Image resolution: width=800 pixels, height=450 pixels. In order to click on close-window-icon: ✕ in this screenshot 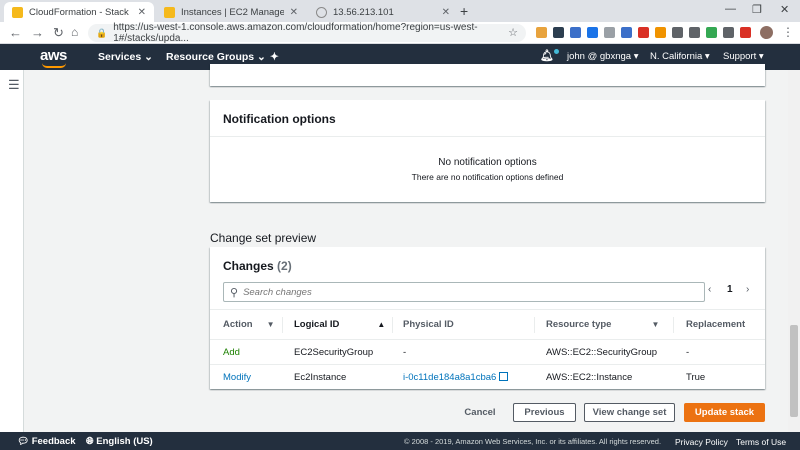, I will do `click(784, 9)`.